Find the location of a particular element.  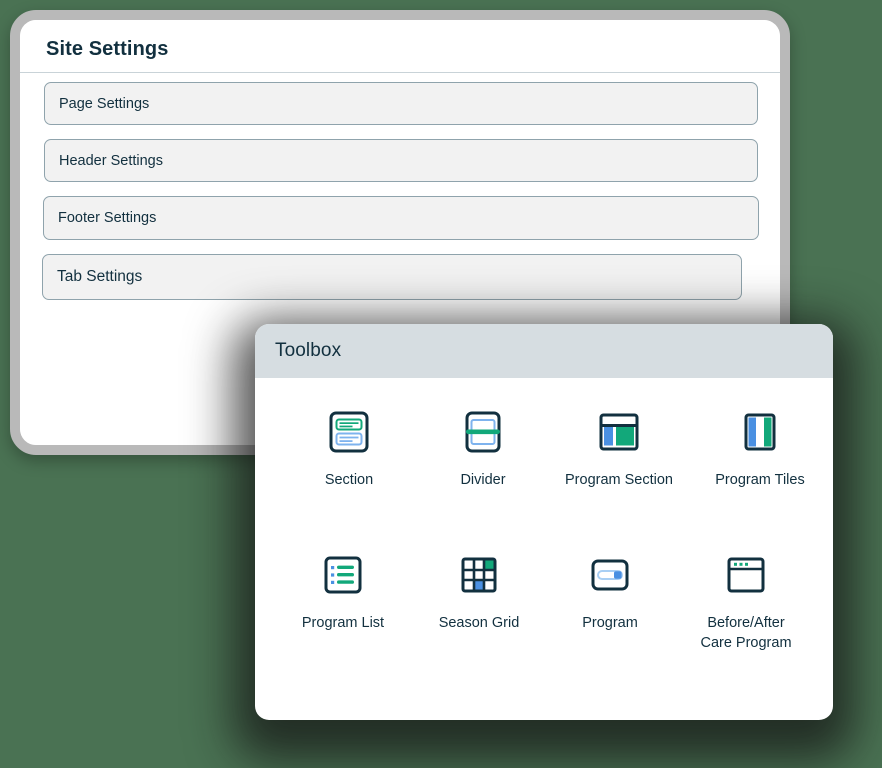

tool-item-section: Section is located at coordinates (349, 450).